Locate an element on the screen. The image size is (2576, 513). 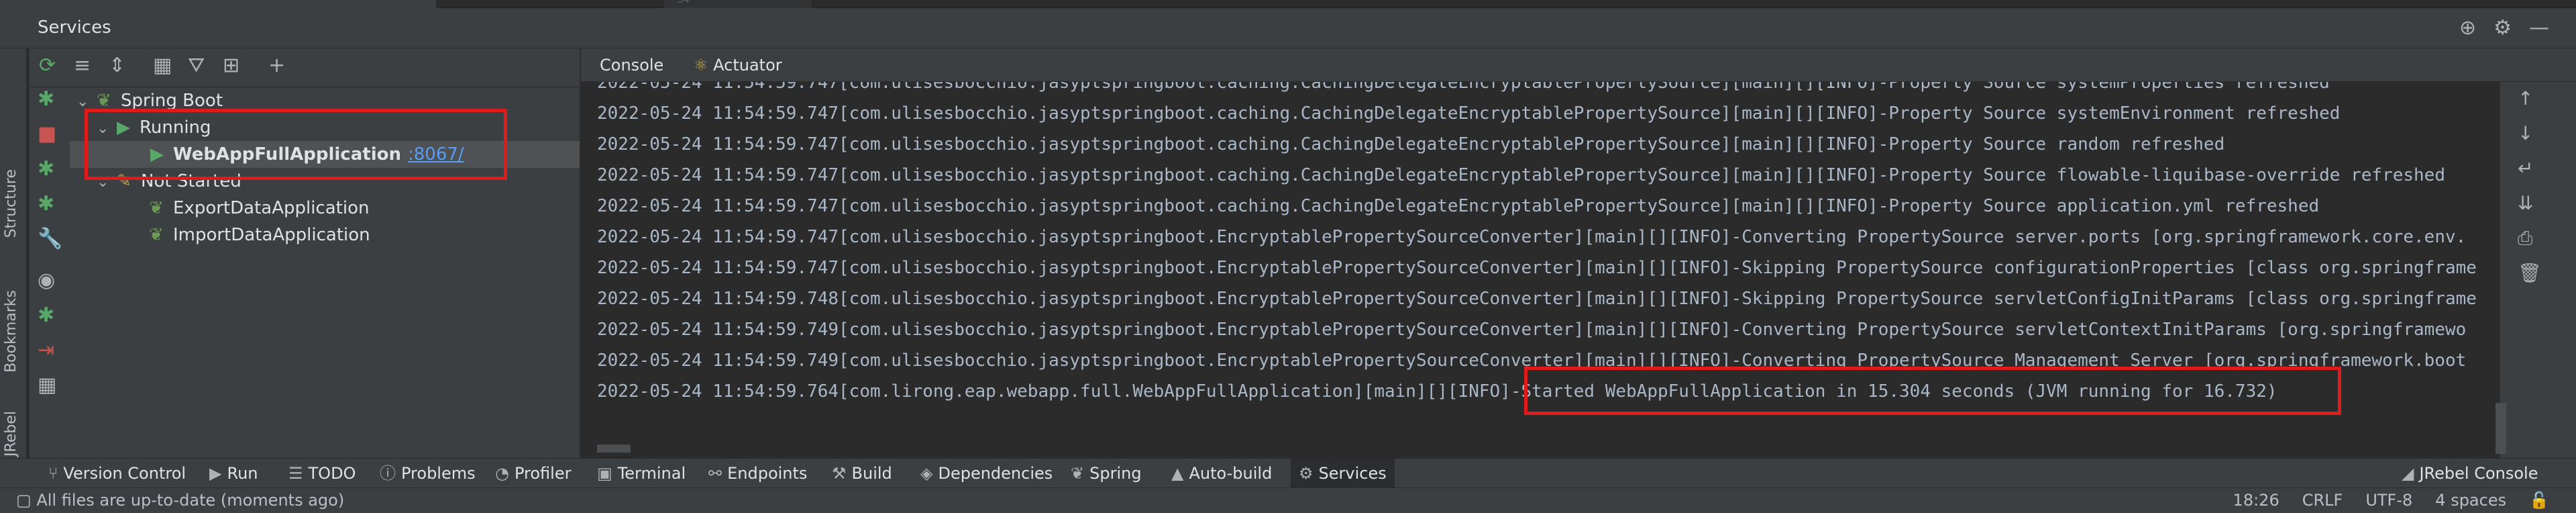
expand-all-icon: ≡ is located at coordinates (82, 65).